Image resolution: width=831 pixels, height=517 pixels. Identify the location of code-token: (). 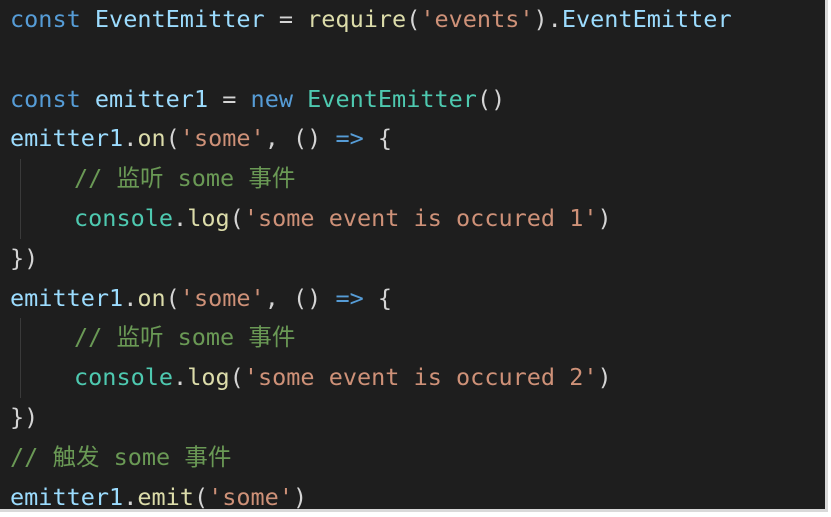
(491, 98).